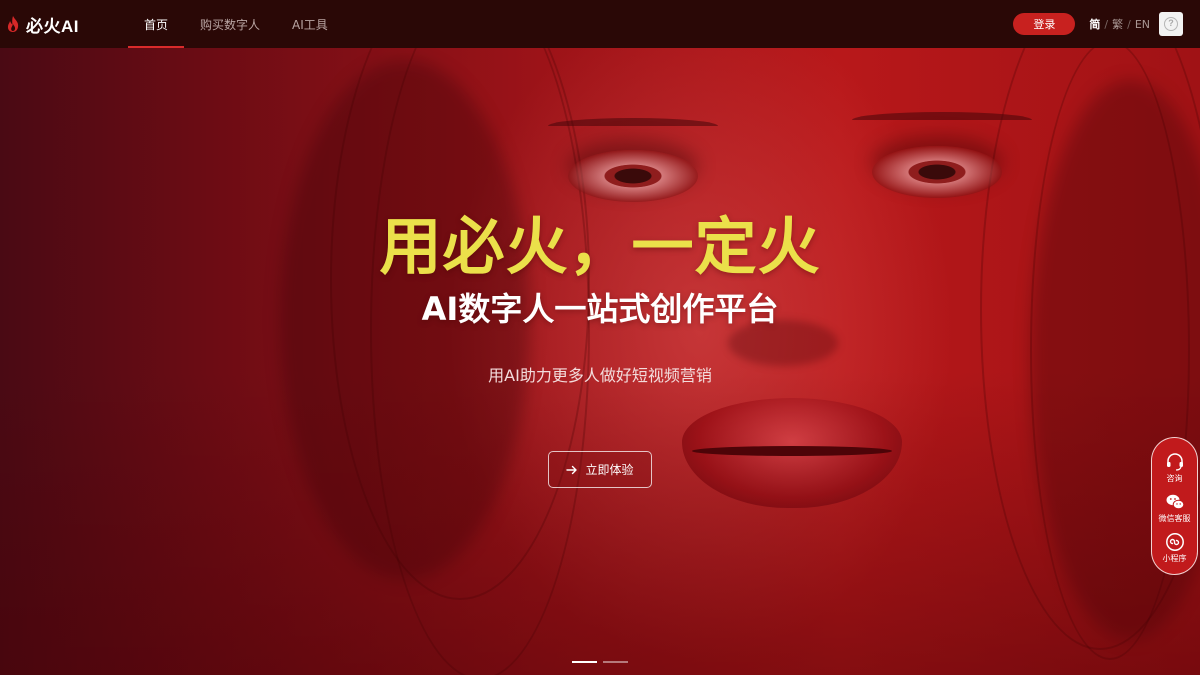 The height and width of the screenshot is (675, 1200). I want to click on nav-links: 首页 购买数字人 AI工具, so click(236, 24).